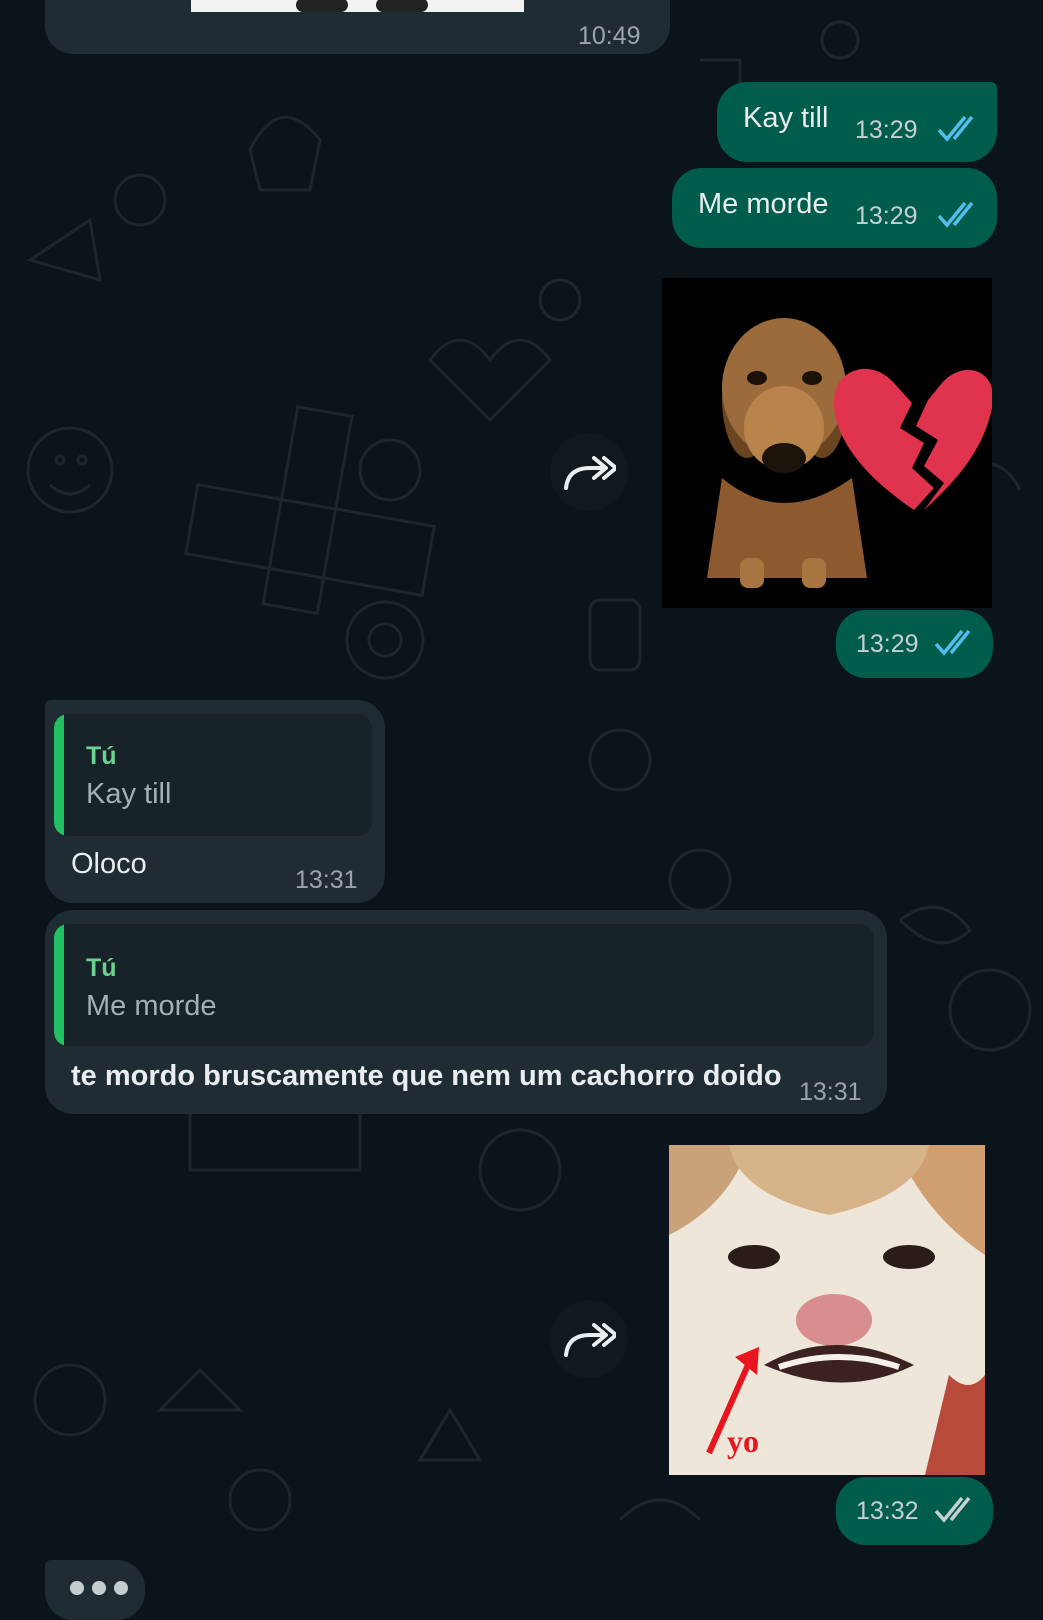  I want to click on quoted-message: Tú Kay till, so click(213, 775).